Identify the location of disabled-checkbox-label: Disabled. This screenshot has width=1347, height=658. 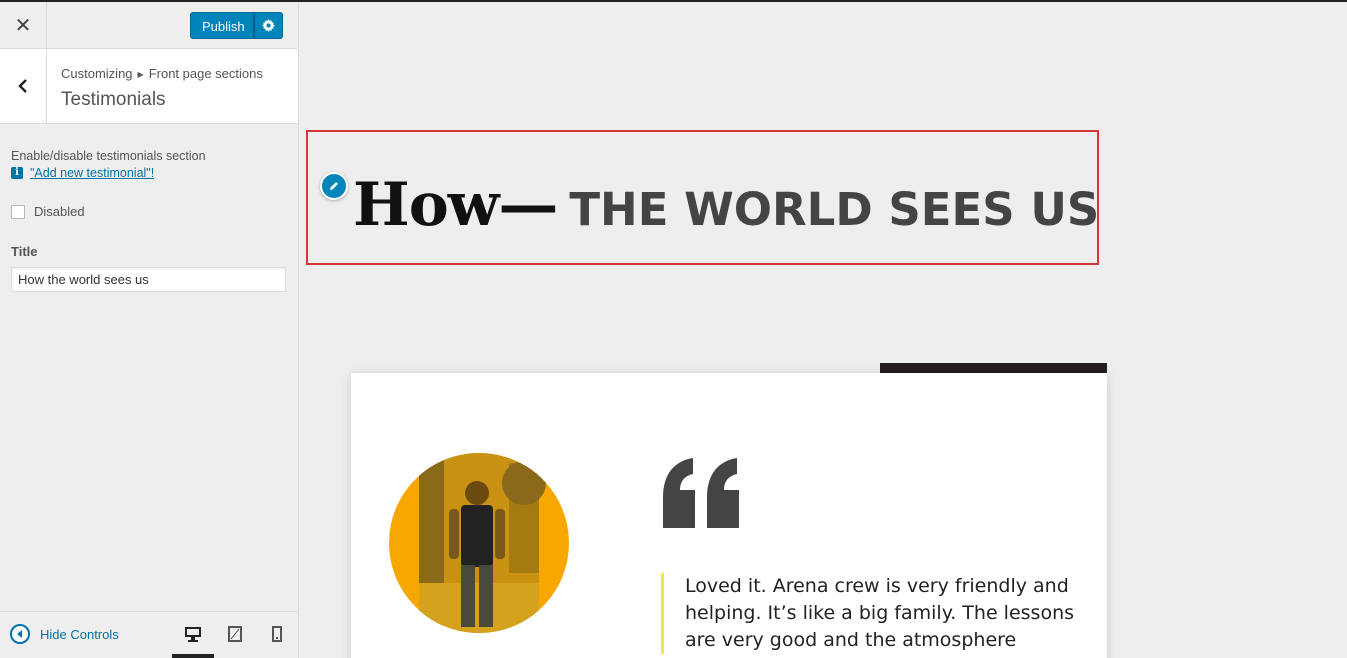
(59, 211).